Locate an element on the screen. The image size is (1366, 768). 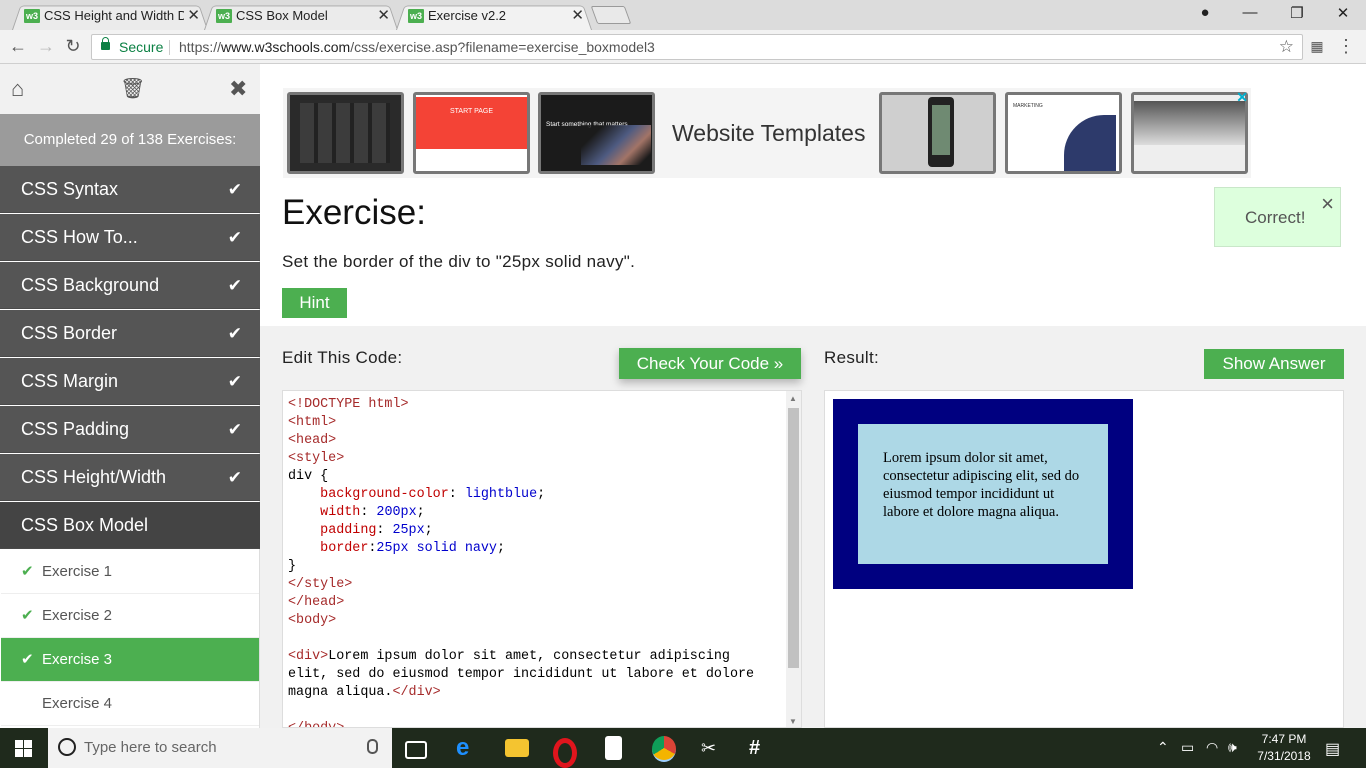
microphone-icon is located at coordinates (372, 746).